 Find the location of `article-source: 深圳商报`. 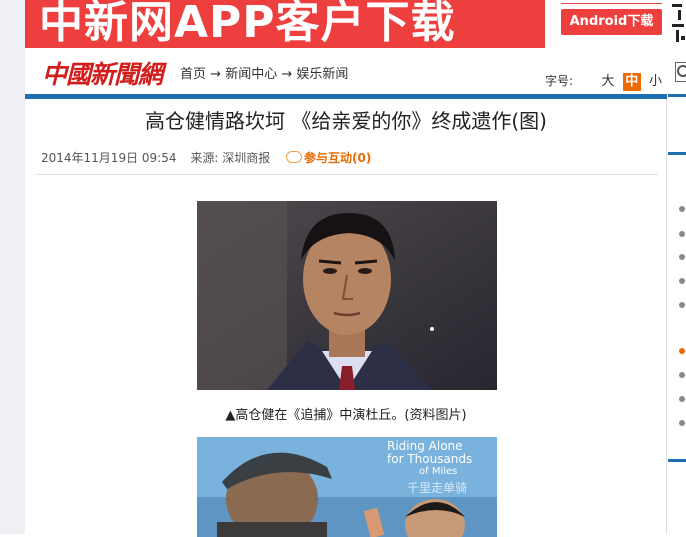

article-source: 深圳商报 is located at coordinates (246, 158).